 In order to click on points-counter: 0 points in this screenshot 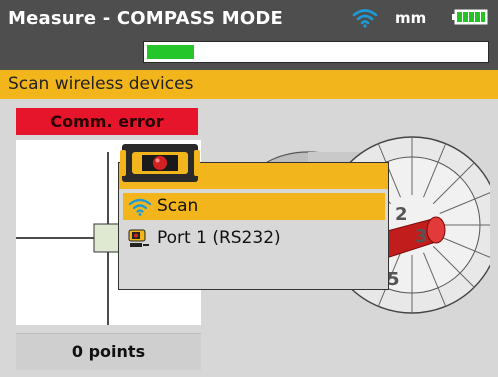, I will do `click(108, 351)`.